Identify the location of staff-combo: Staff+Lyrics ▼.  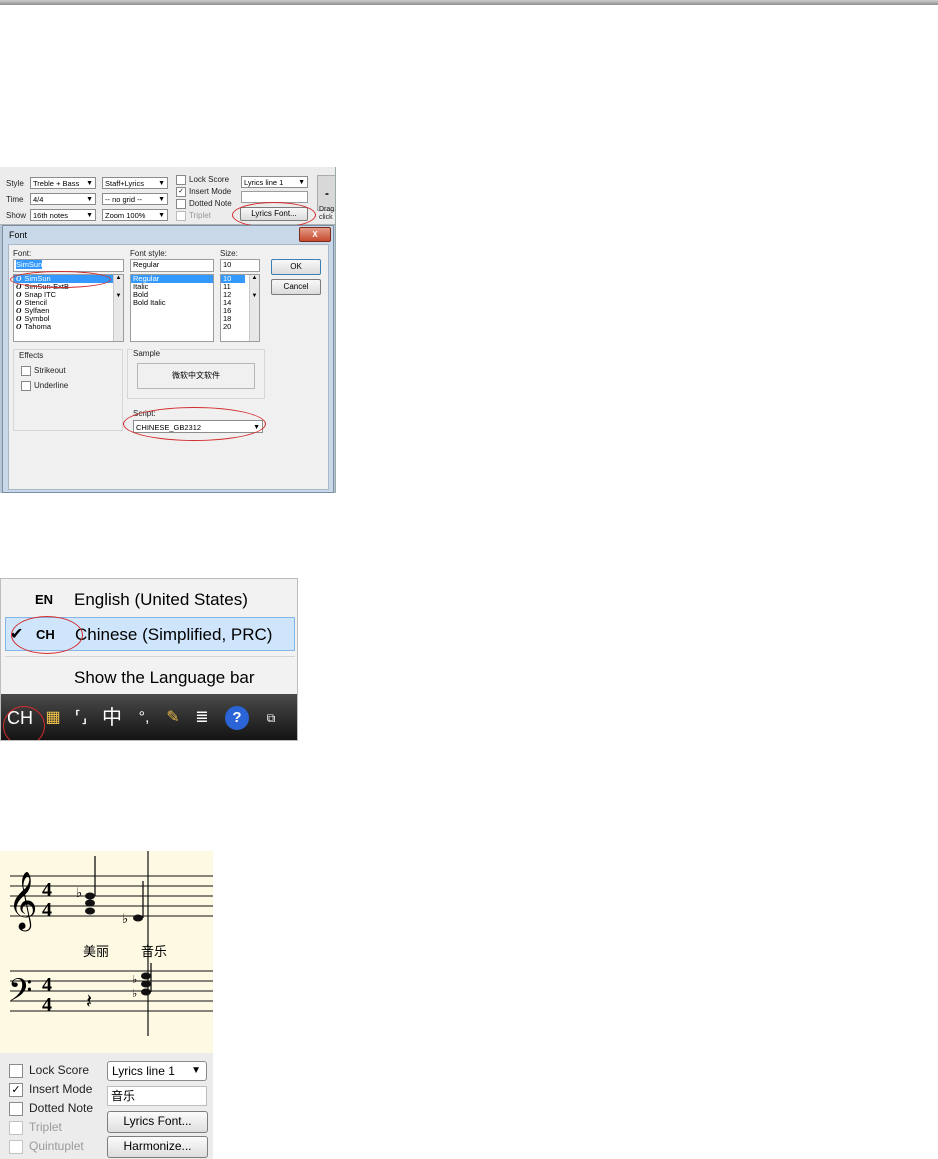
(135, 183).